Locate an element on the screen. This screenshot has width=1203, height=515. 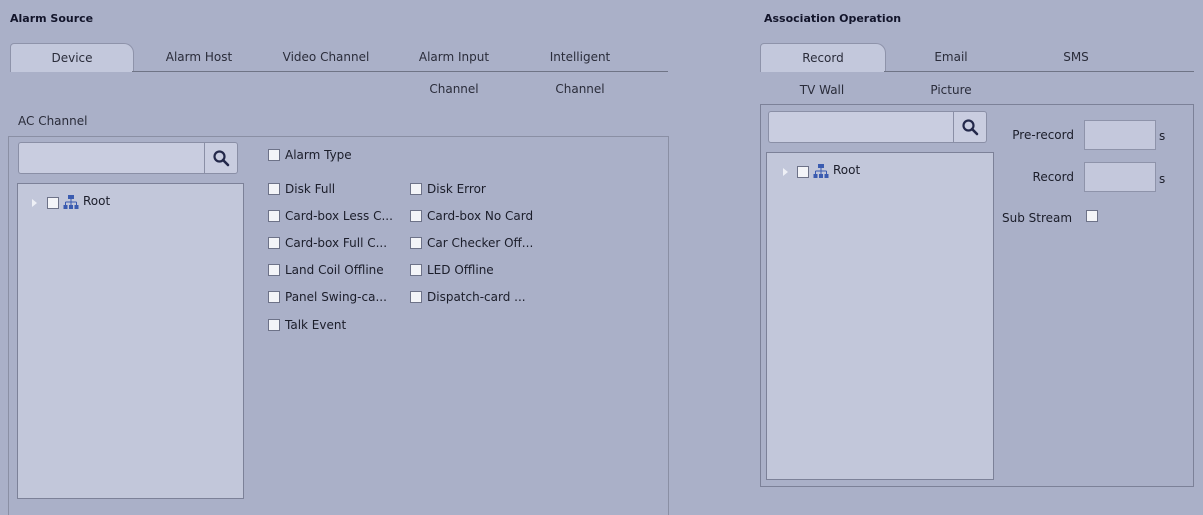
card-box-less-checkbox is located at coordinates (274, 216).